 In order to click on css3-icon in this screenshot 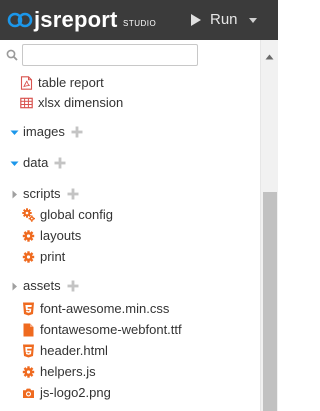, I will do `click(28, 309)`.